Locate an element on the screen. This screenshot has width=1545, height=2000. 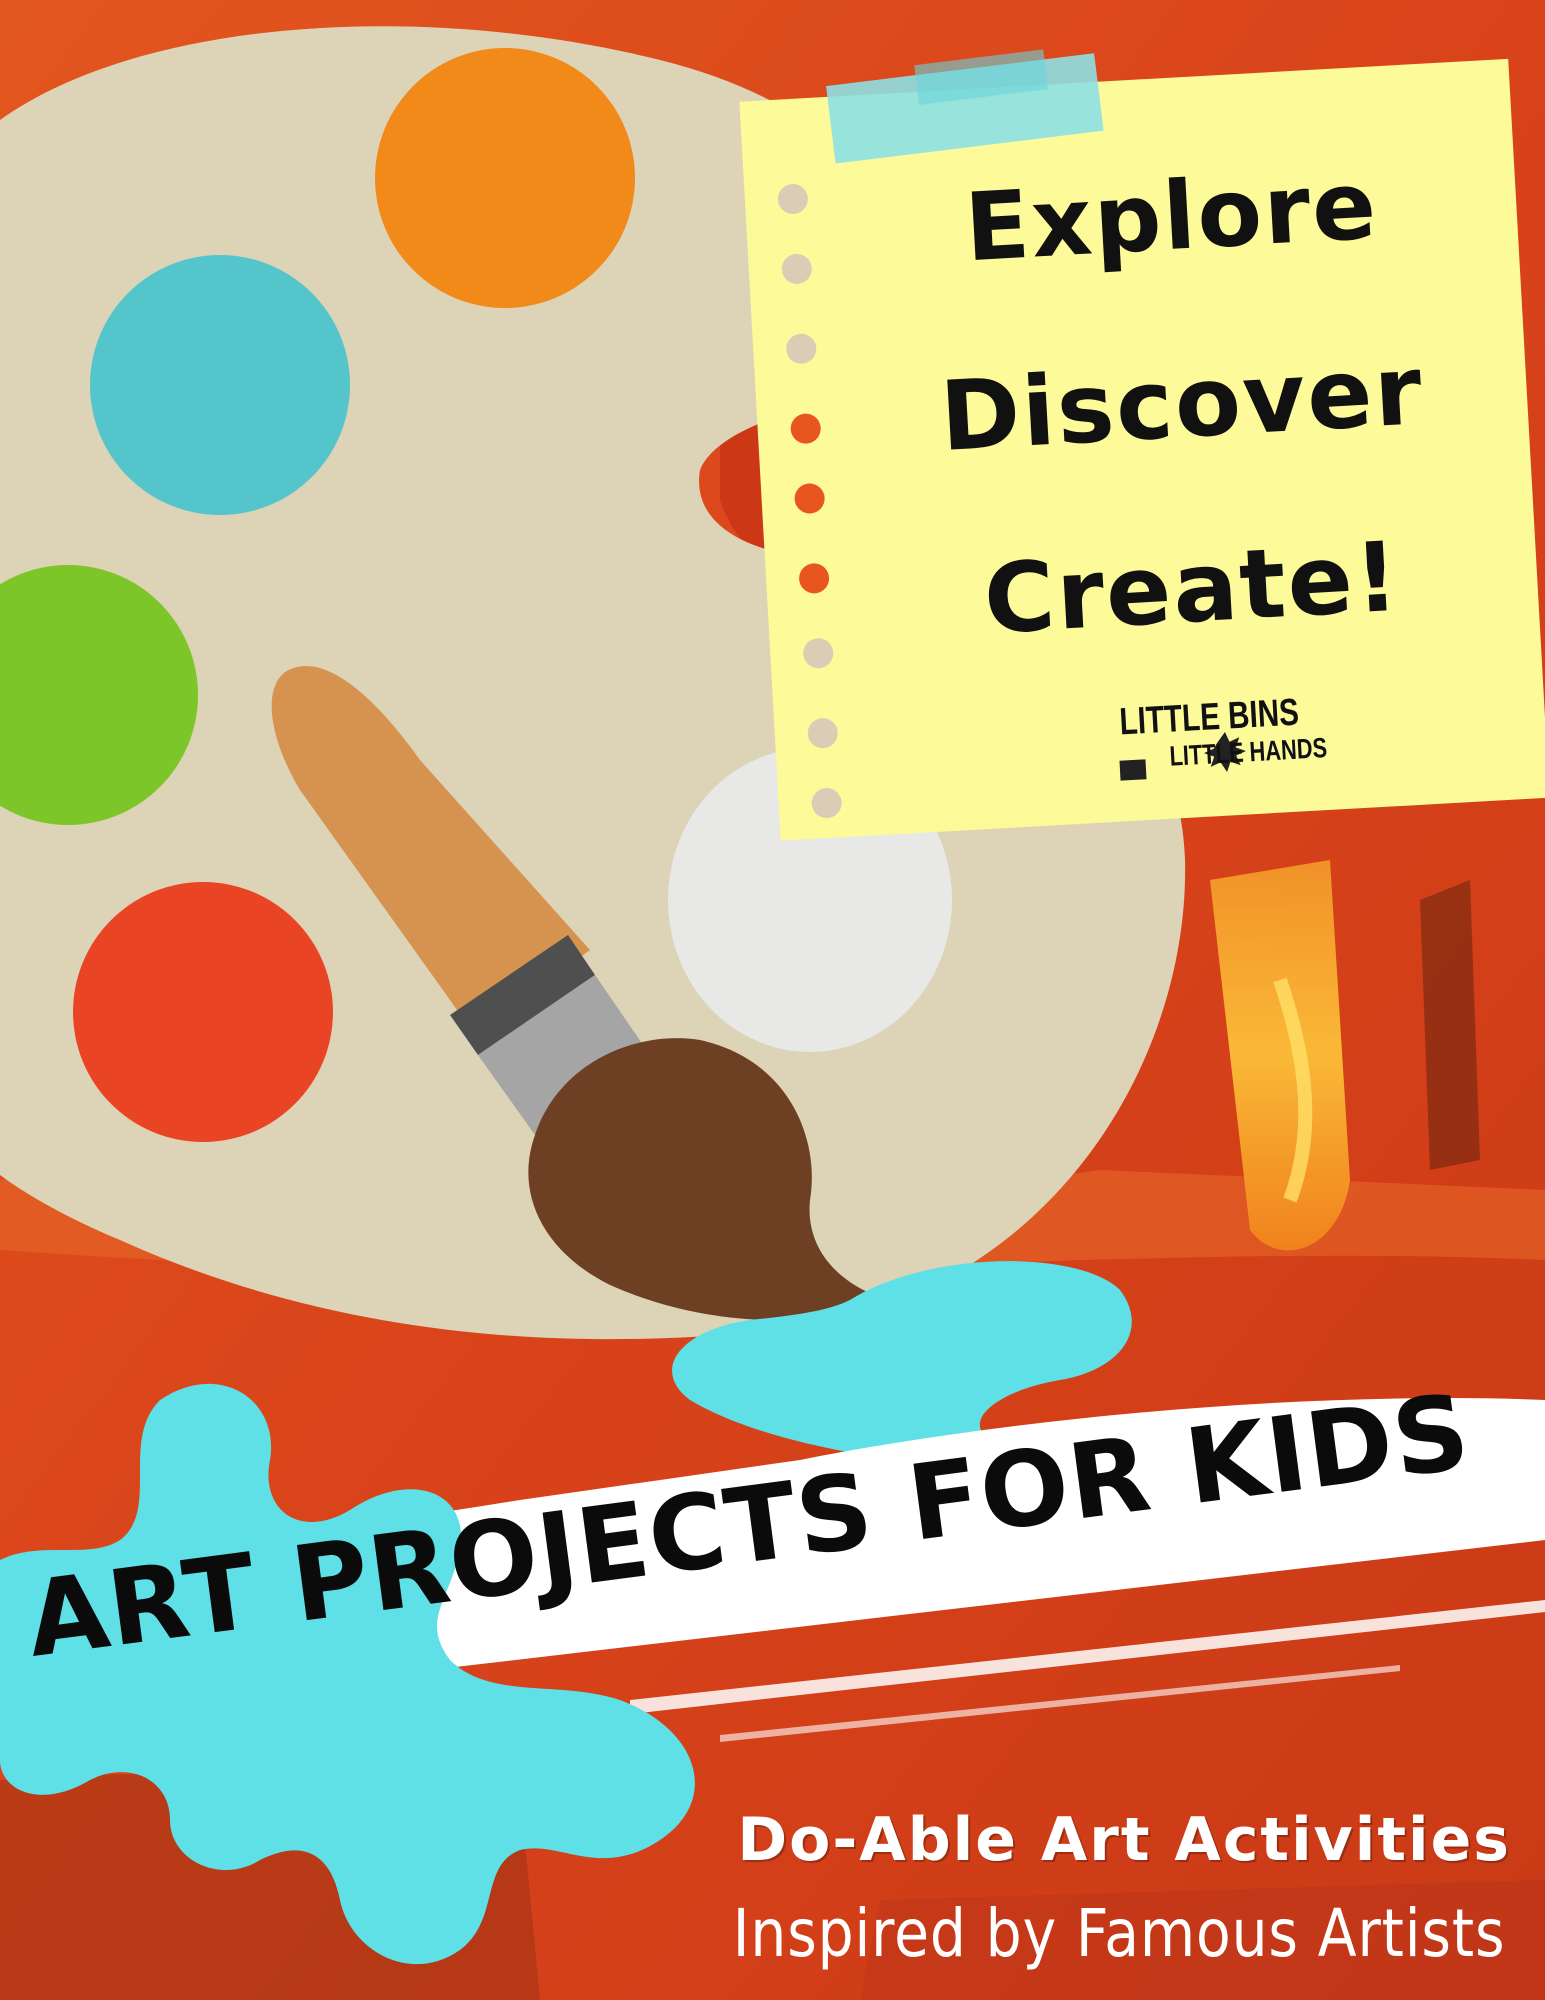
note-line-explore: Explore is located at coordinates (1171, 217).